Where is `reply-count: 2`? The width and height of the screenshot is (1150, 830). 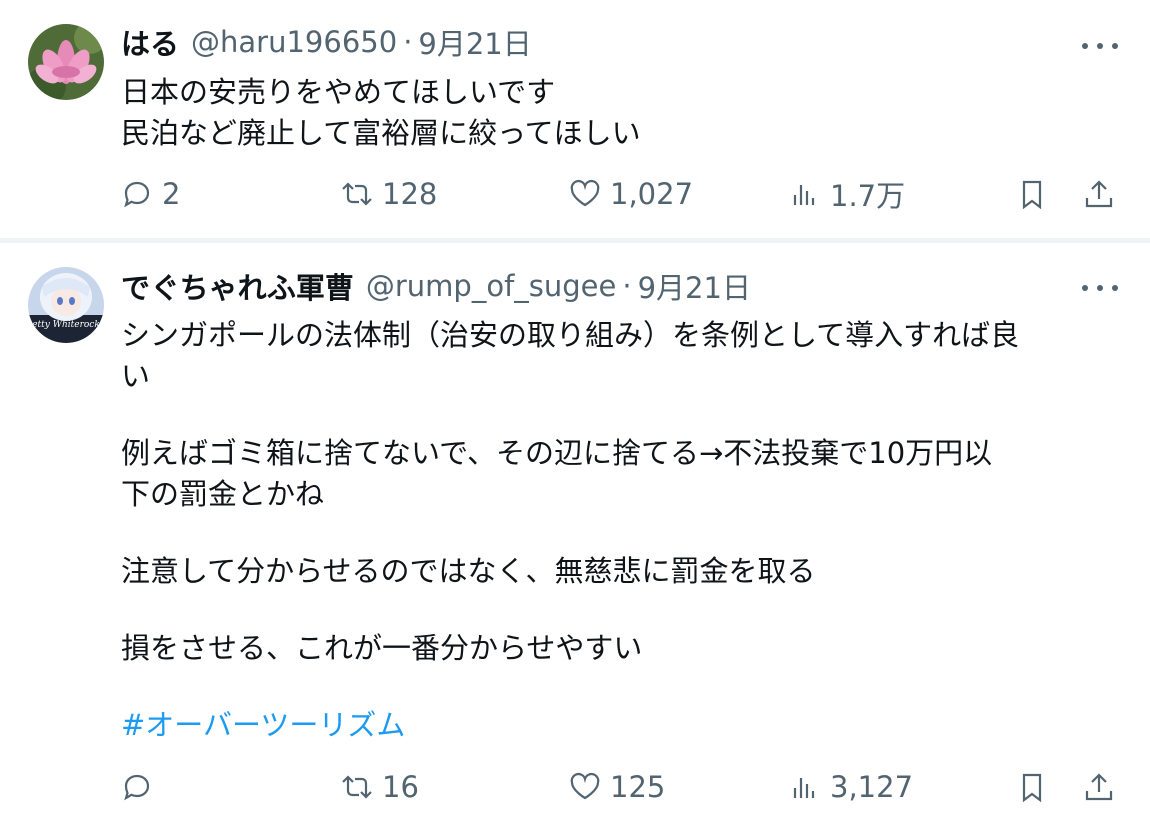
reply-count: 2 is located at coordinates (171, 194).